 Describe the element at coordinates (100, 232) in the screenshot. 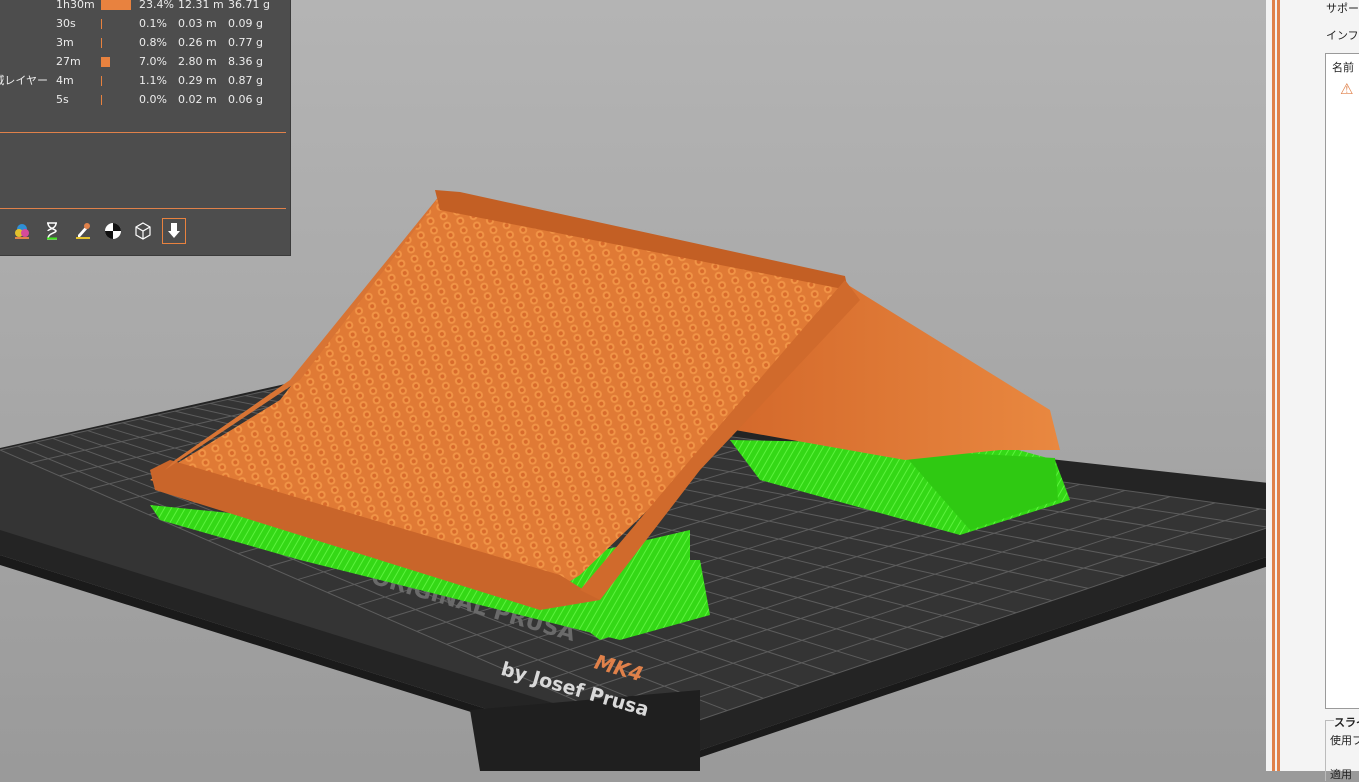

I see `legend-toolbar` at that location.